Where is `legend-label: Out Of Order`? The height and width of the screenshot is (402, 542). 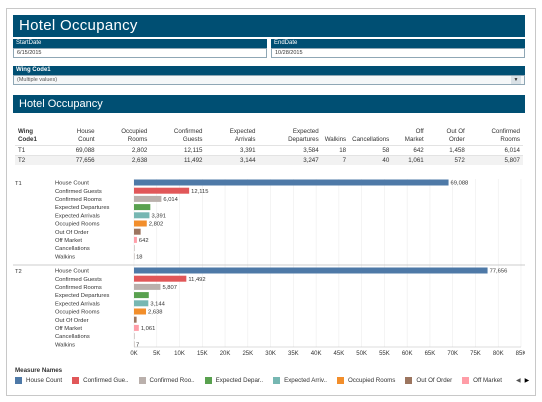 legend-label: Out Of Order is located at coordinates (434, 380).